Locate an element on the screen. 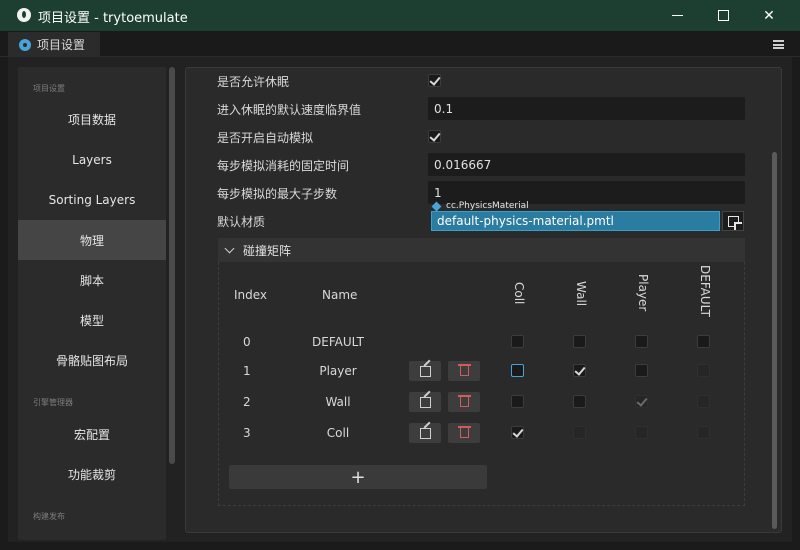 This screenshot has width=800, height=550. tab-label: 项目设置 is located at coordinates (61, 45).